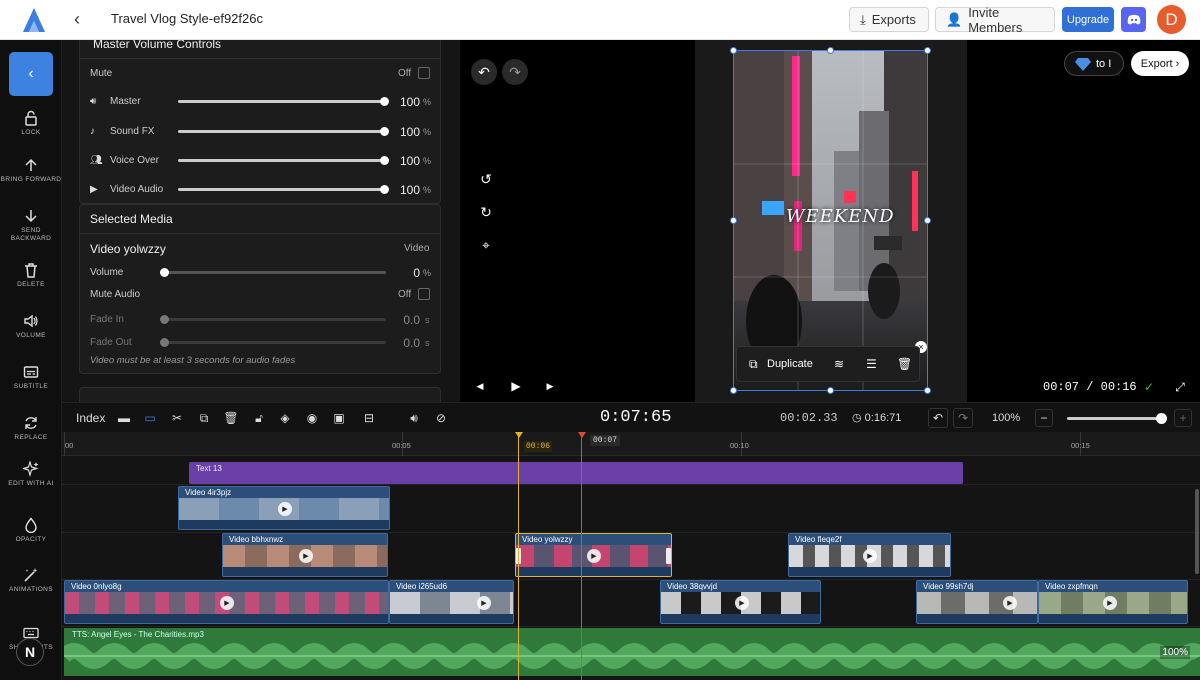 The height and width of the screenshot is (680, 1200). What do you see at coordinates (259, 418) in the screenshot?
I see `unlock-icon: 🔓︎` at bounding box center [259, 418].